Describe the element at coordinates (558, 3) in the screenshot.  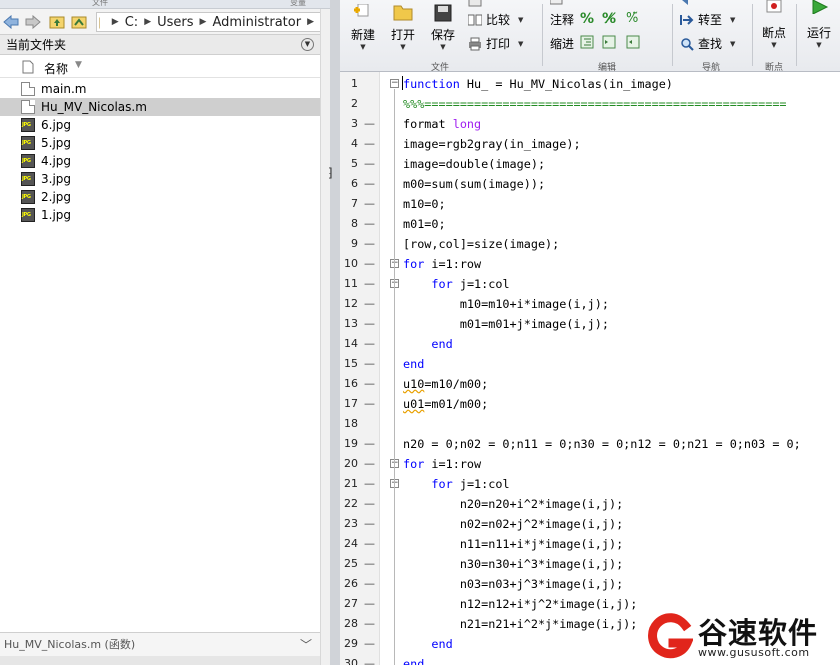
I see `insert-button` at that location.